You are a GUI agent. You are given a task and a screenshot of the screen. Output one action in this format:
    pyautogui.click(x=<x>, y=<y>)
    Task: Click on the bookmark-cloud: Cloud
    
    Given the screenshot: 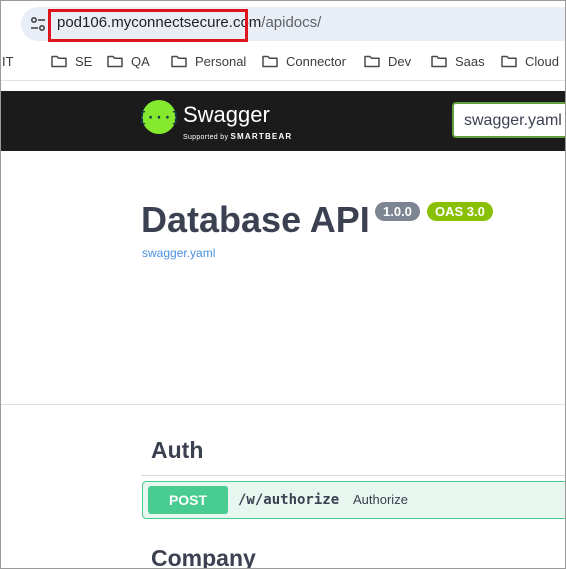 What is the action you would take?
    pyautogui.click(x=530, y=61)
    